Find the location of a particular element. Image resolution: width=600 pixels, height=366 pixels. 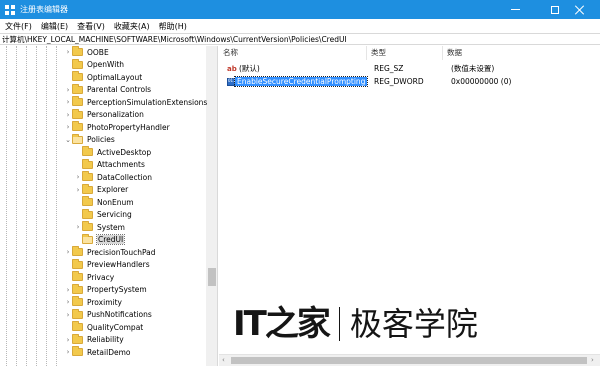

watermark: IT之家 极客学院 is located at coordinates (355, 324).